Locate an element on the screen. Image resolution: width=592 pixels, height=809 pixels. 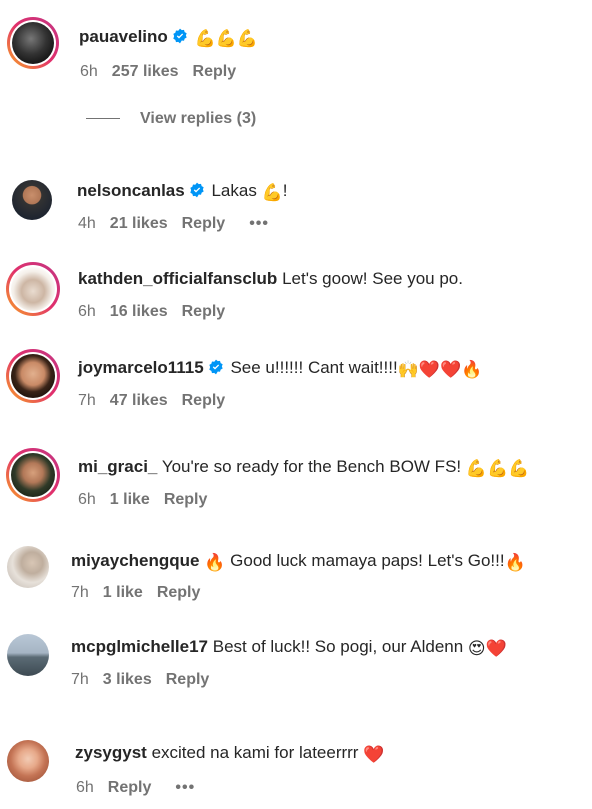
timestamp: 4h is located at coordinates (87, 223).